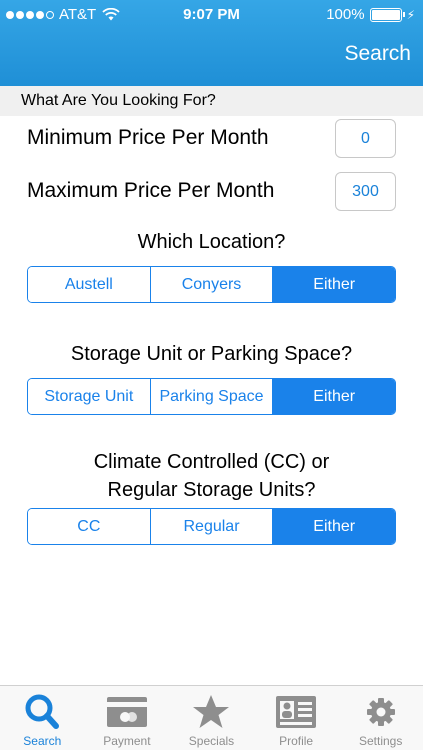 This screenshot has height=750, width=423. What do you see at coordinates (148, 137) in the screenshot?
I see `min-price-label: Minimum Price Per Month` at bounding box center [148, 137].